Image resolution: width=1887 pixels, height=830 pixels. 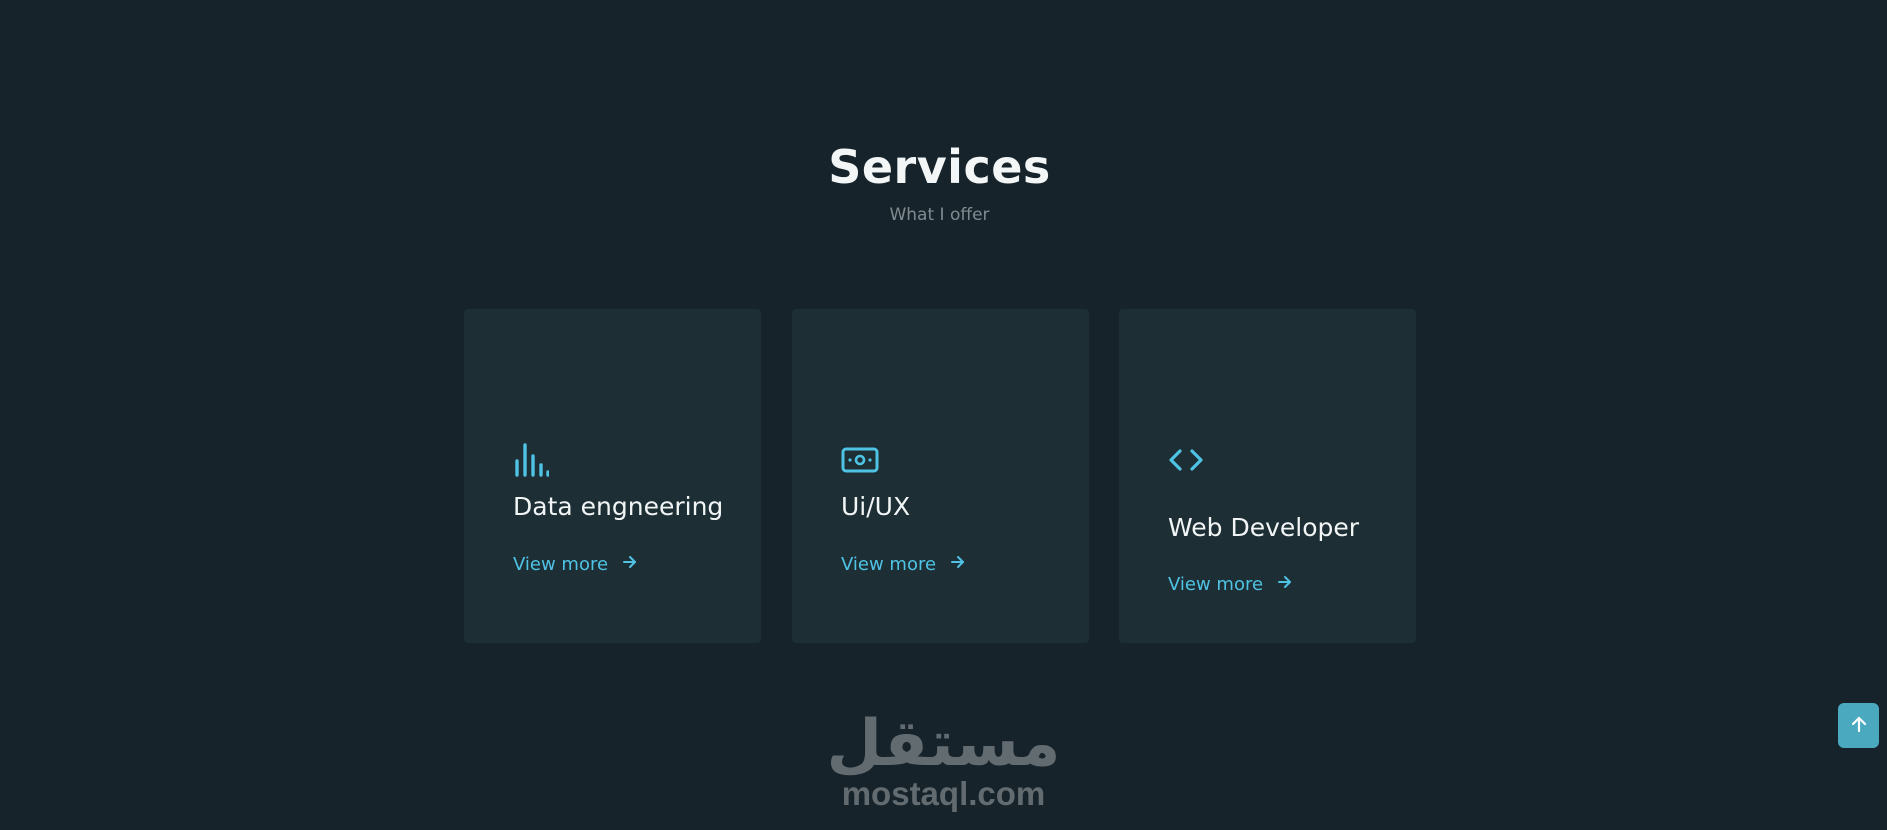 What do you see at coordinates (939, 215) in the screenshot?
I see `section-subtitle: What I offer` at bounding box center [939, 215].